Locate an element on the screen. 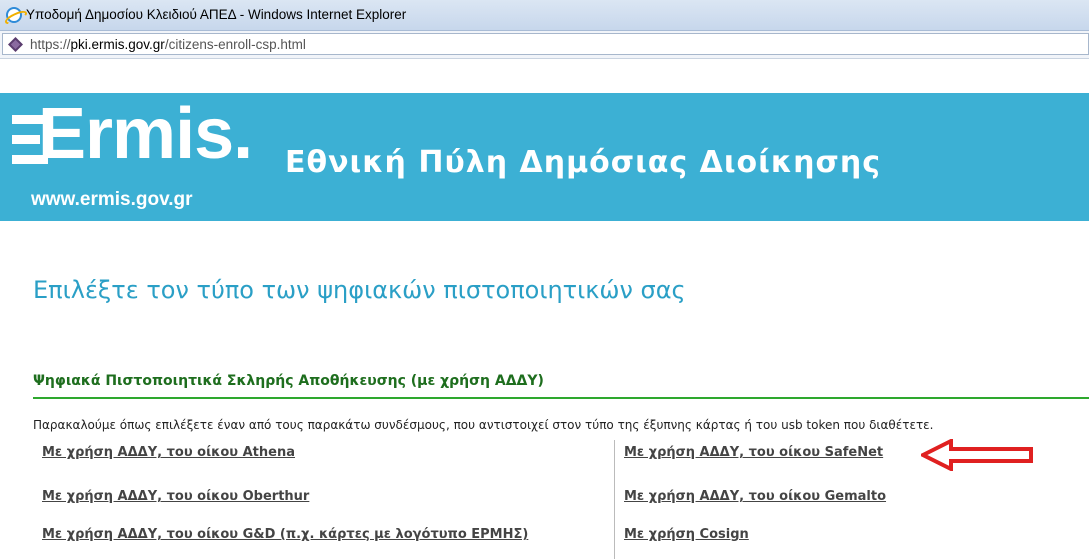 The width and height of the screenshot is (1089, 559). url-domain: pki.ermis.gov.gr is located at coordinates (117, 44).